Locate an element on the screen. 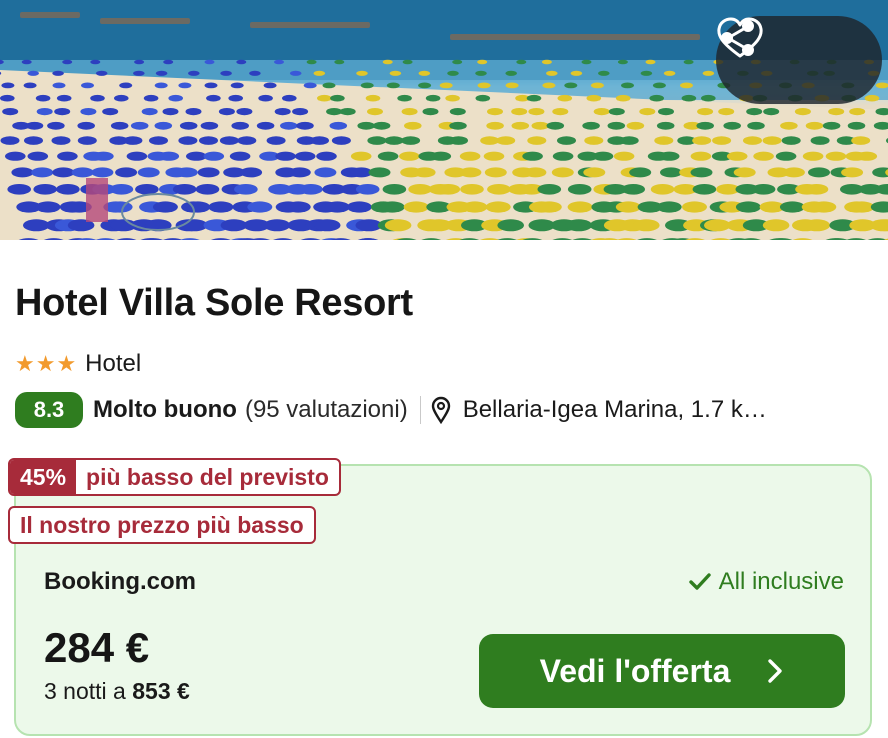 The image size is (888, 738). total-price-line: 3 notti a 853 € is located at coordinates (117, 691).